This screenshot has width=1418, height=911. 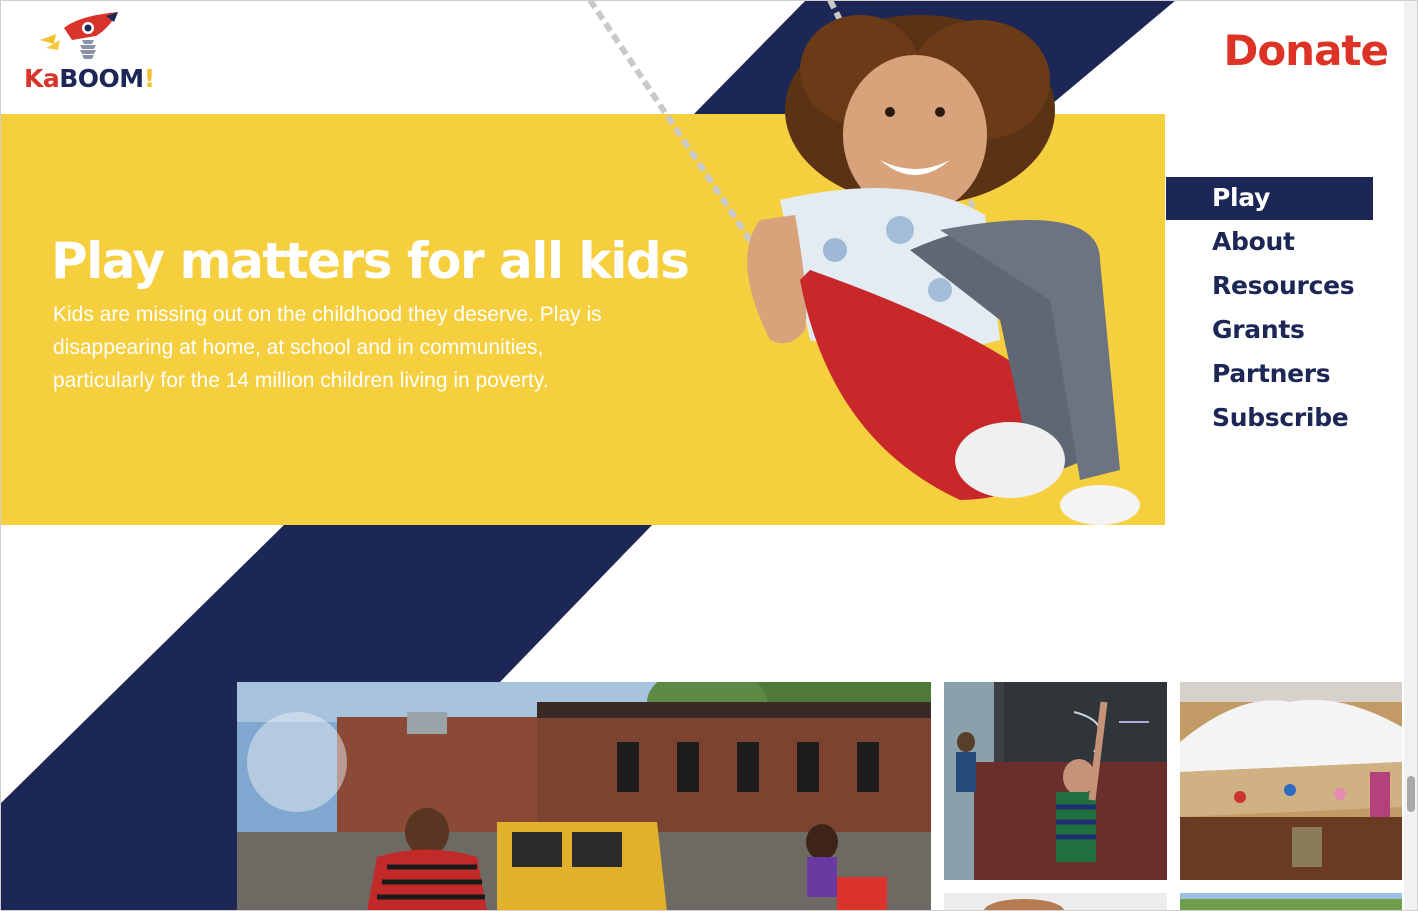 I want to click on donate-link: Donate, so click(x=1306, y=50).